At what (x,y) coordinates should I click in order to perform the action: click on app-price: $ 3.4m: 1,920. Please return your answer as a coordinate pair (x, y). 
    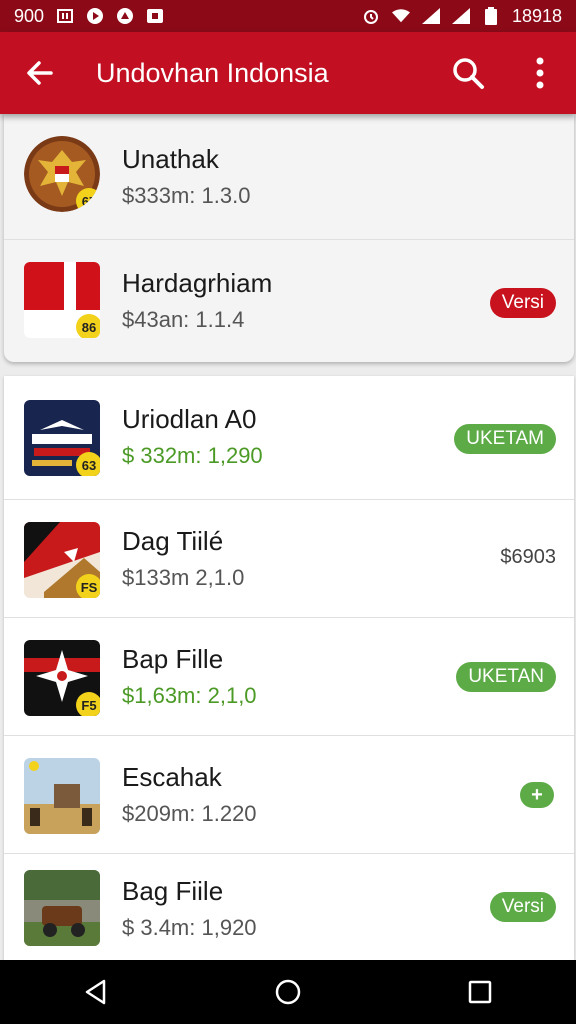
    Looking at the image, I should click on (189, 927).